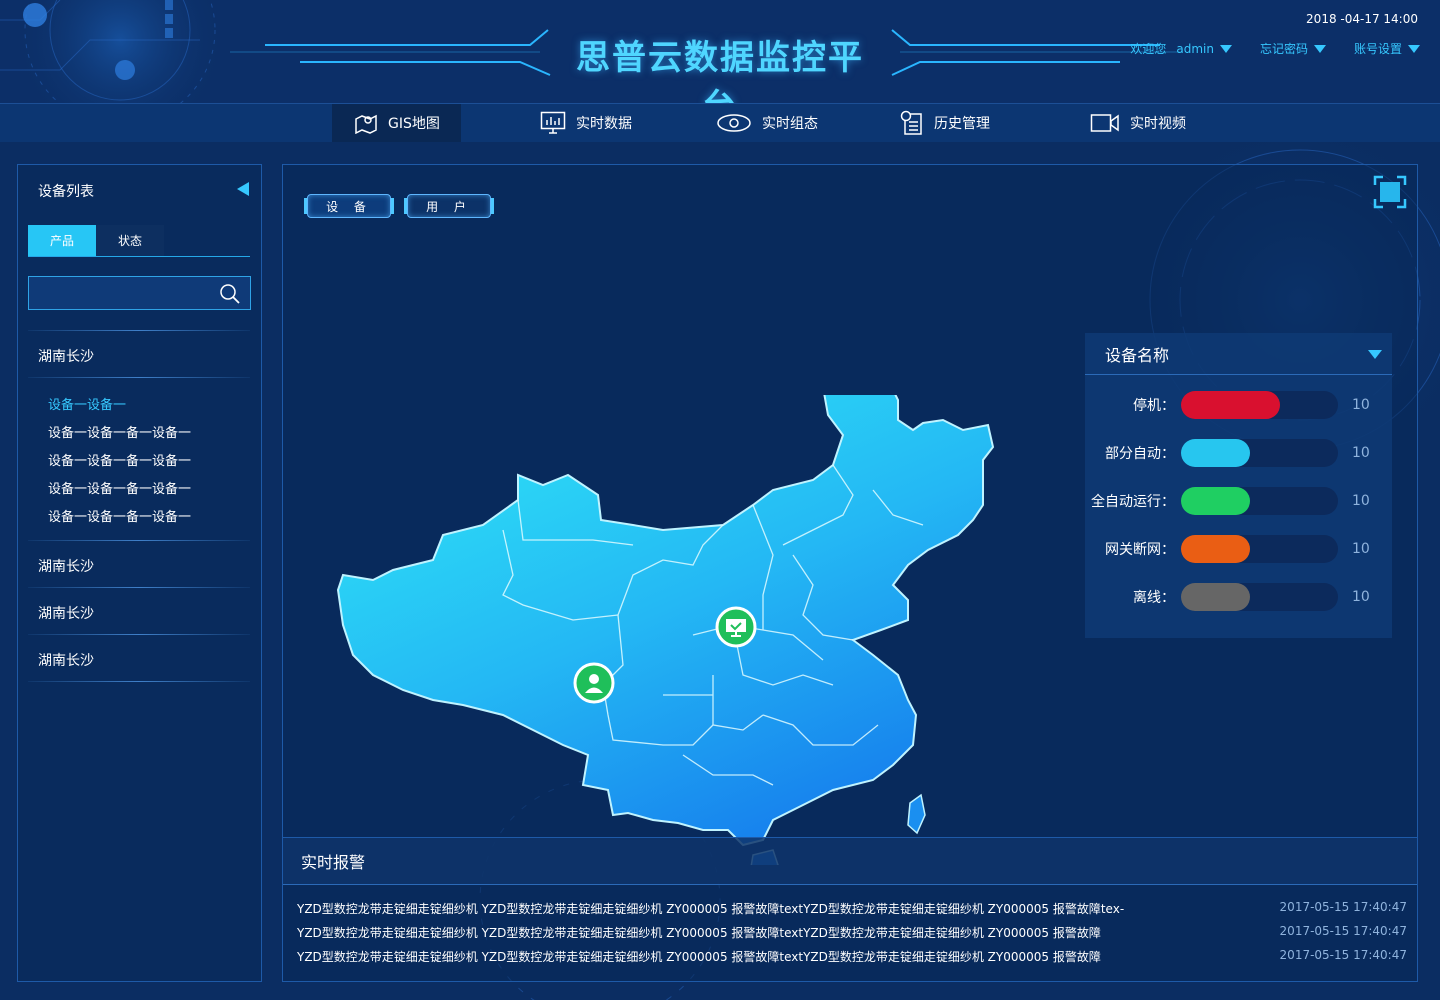 Image resolution: width=1440 pixels, height=1000 pixels. Describe the element at coordinates (916, 814) in the screenshot. I see `taiwan-shape` at that location.